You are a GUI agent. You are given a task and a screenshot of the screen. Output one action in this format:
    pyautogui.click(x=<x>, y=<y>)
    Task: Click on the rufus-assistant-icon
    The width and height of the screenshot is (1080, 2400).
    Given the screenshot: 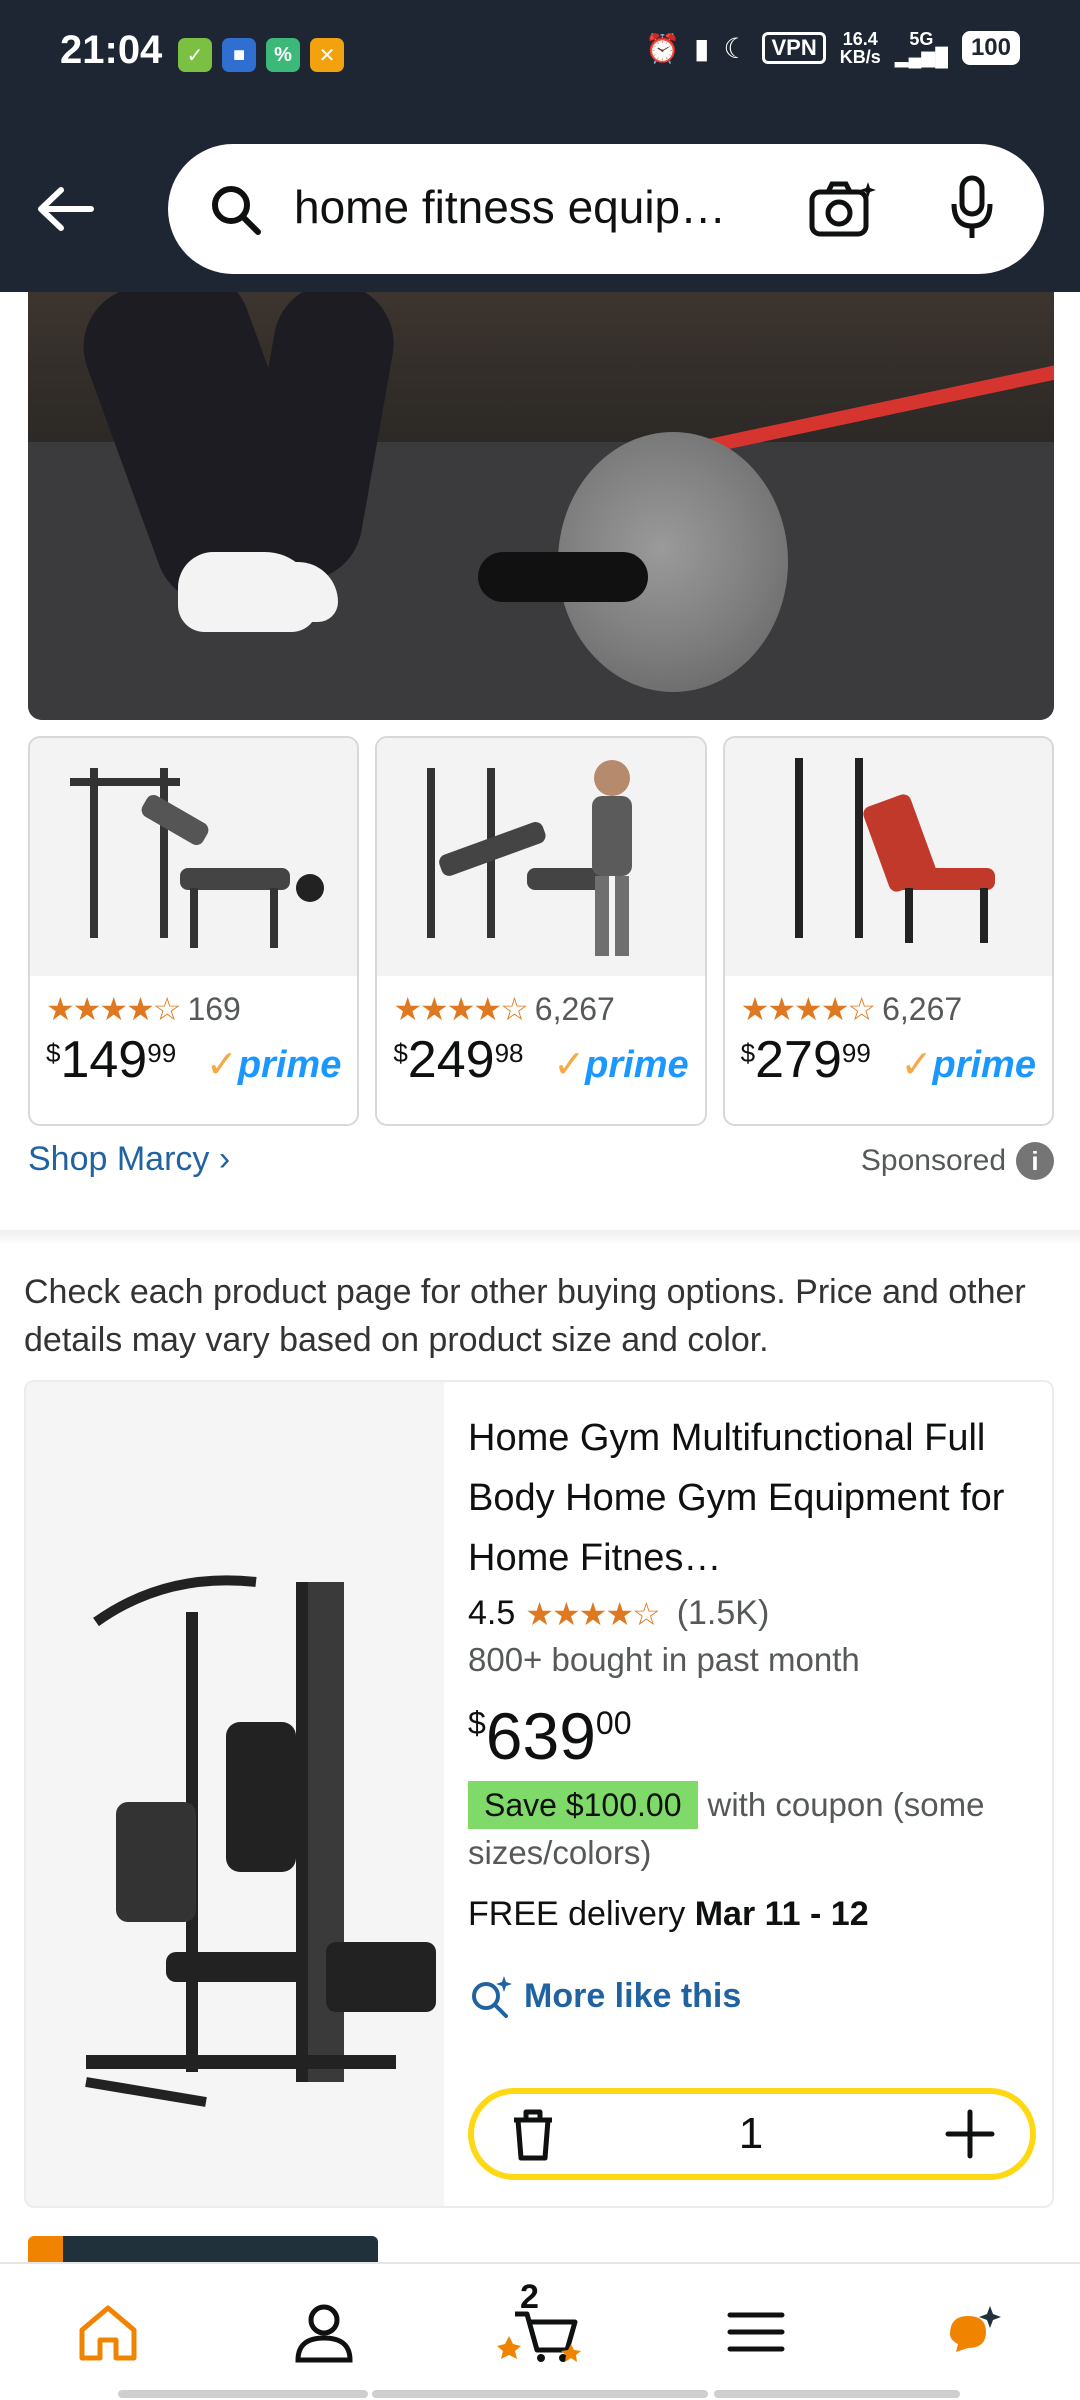 What is the action you would take?
    pyautogui.click(x=975, y=2329)
    